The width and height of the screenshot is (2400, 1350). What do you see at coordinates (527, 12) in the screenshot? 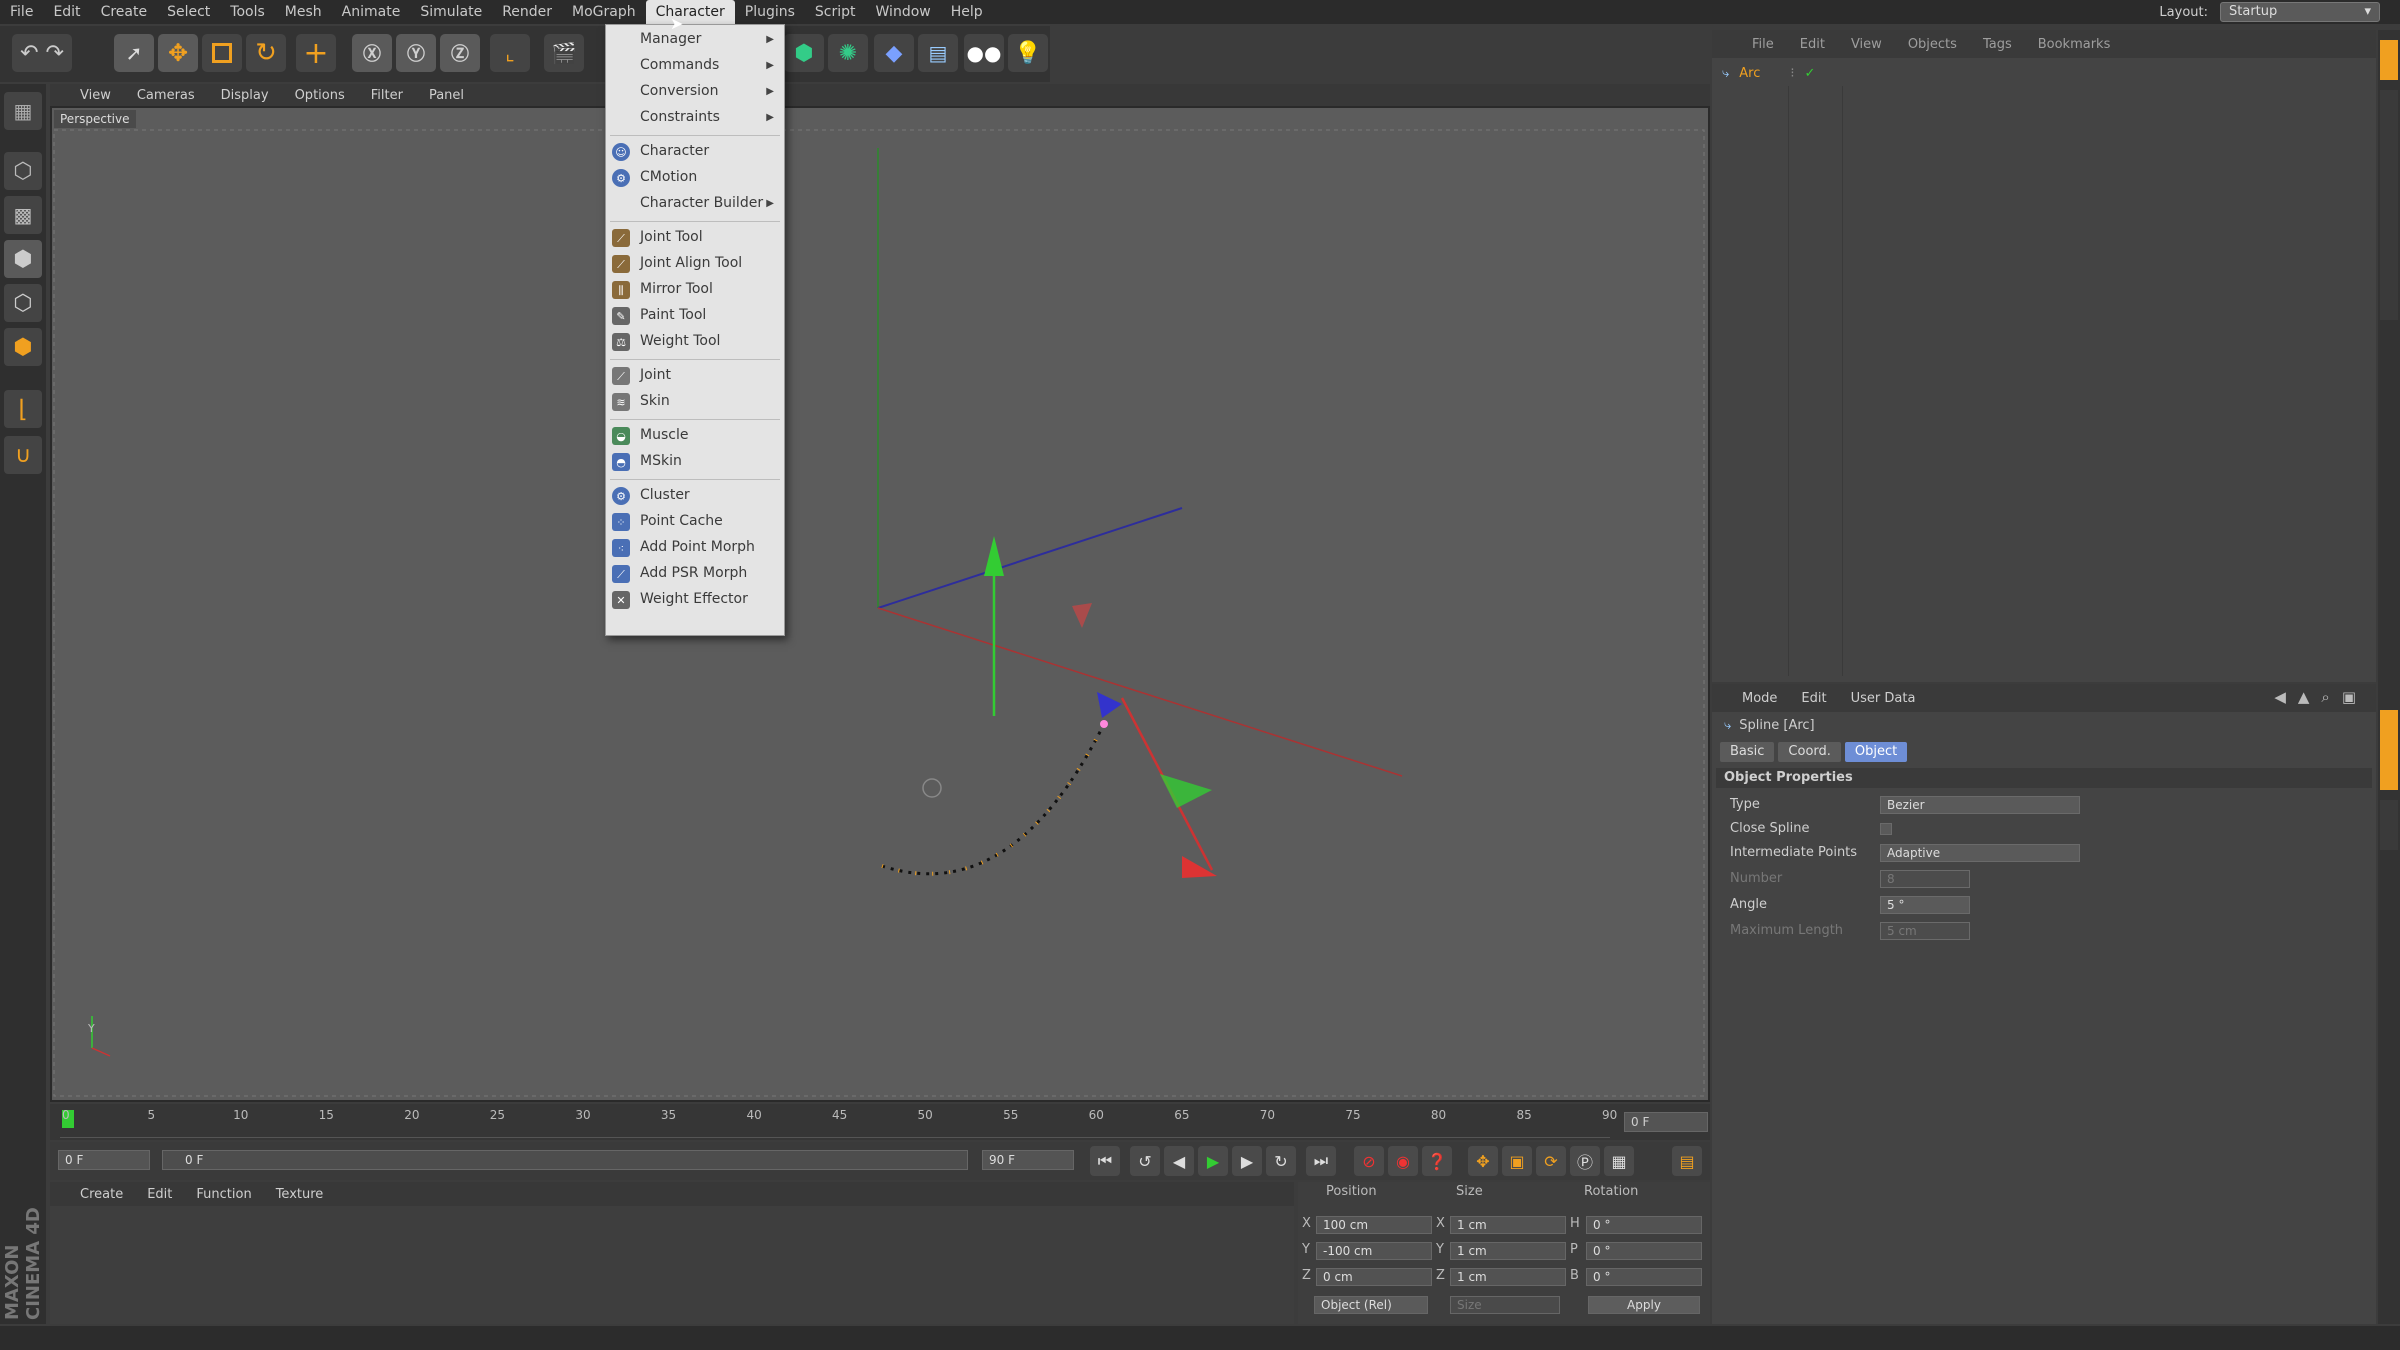
I see `menu-render: Render` at bounding box center [527, 12].